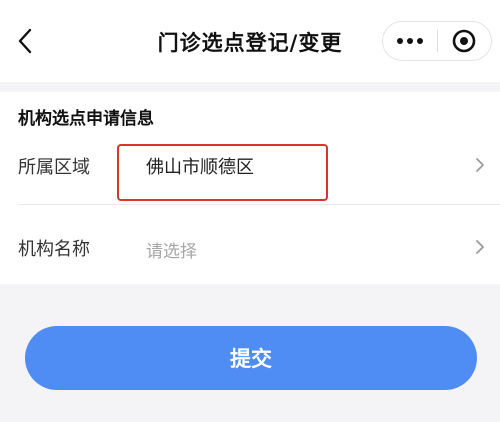 This screenshot has height=422, width=500. I want to click on target-circle-icon, so click(464, 41).